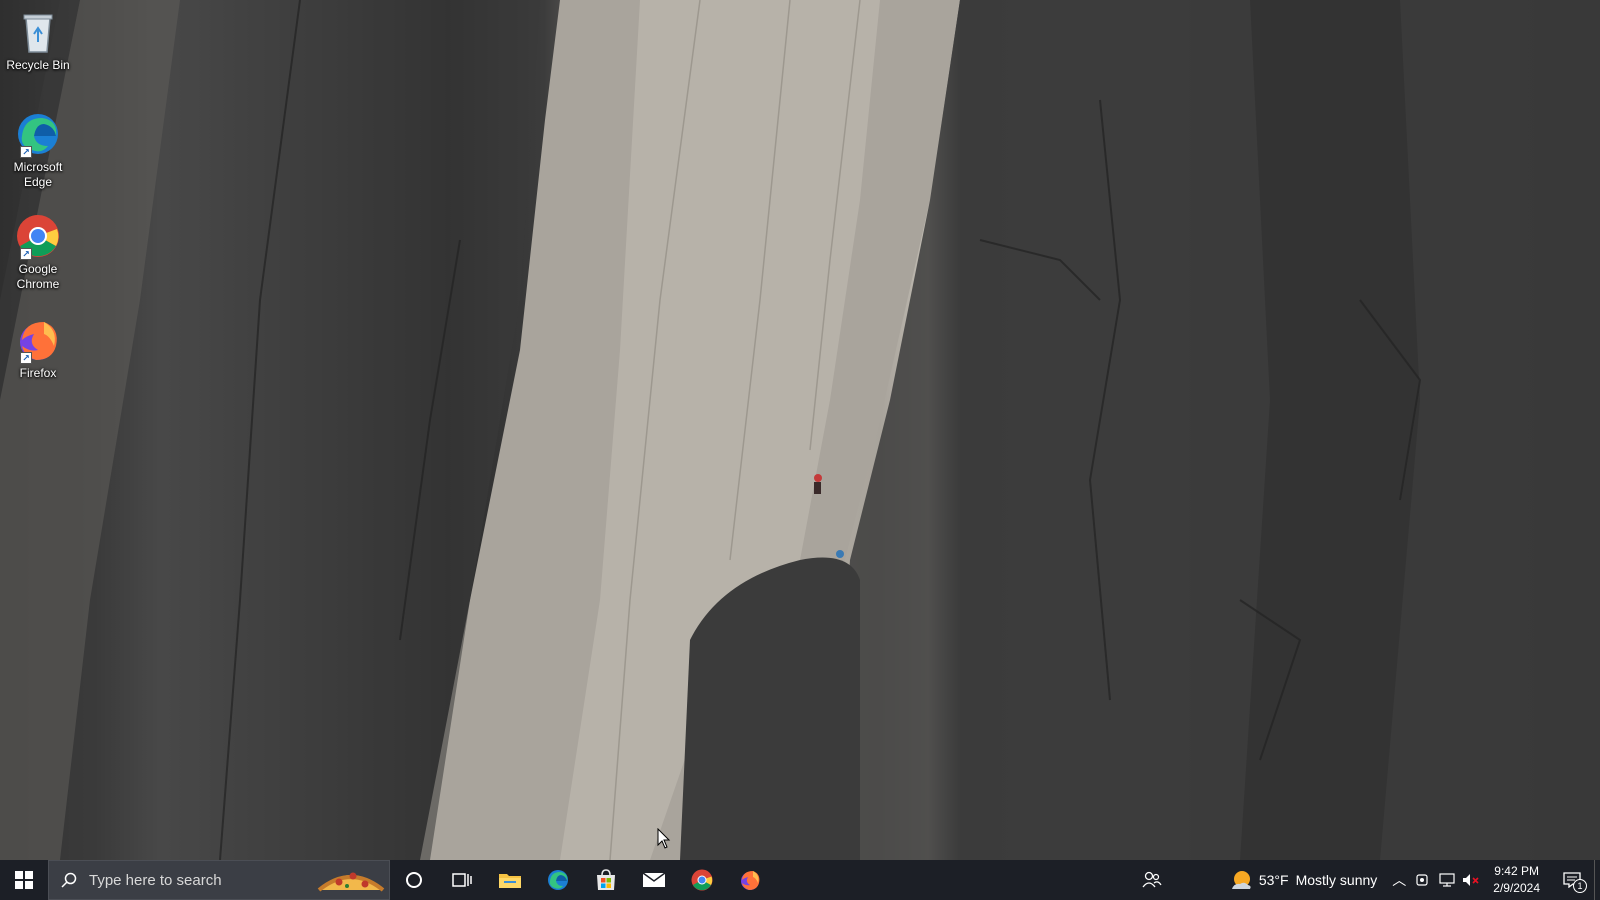 The width and height of the screenshot is (1600, 900). I want to click on climber-blue, so click(840, 554).